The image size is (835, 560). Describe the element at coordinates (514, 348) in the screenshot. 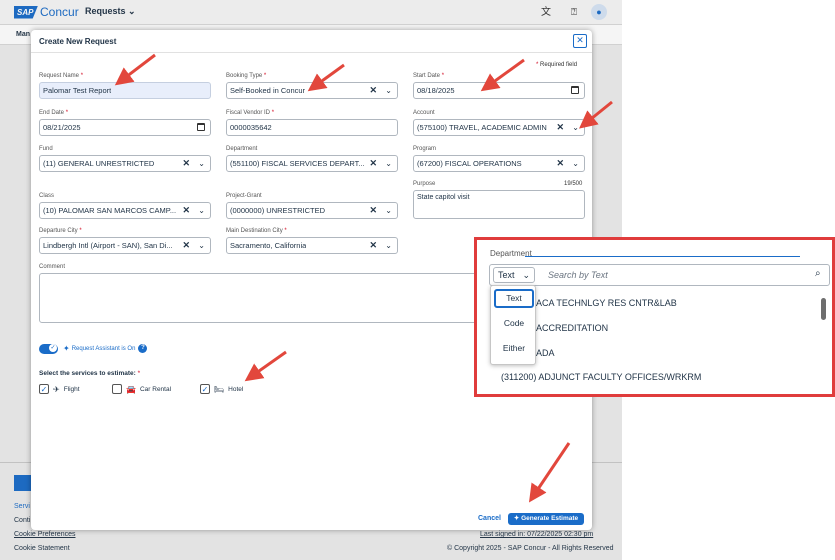

I see `mode-option-either: Either` at that location.